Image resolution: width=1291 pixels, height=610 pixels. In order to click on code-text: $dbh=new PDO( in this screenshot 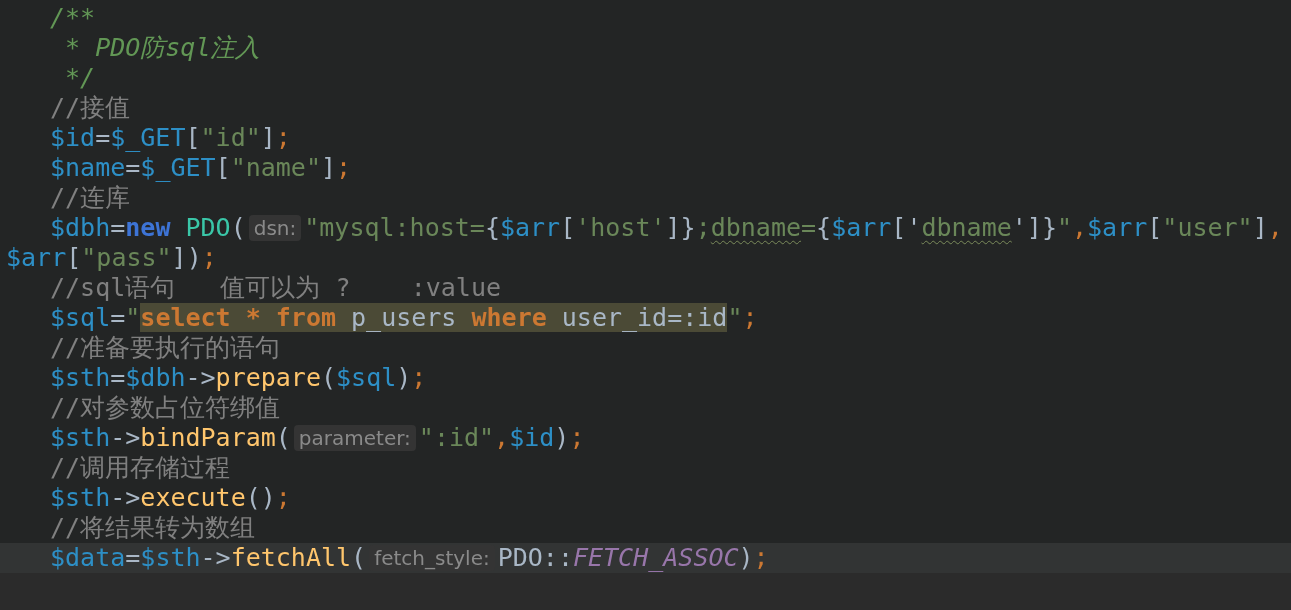, I will do `click(148, 228)`.